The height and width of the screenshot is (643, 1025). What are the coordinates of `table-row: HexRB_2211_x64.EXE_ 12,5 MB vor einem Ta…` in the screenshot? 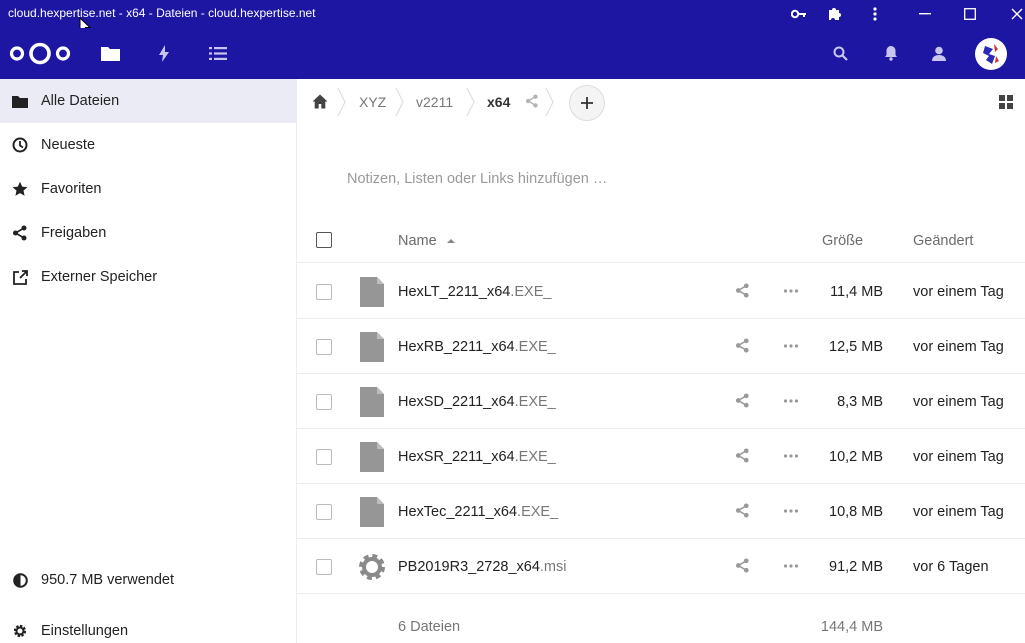 It's located at (661, 346).